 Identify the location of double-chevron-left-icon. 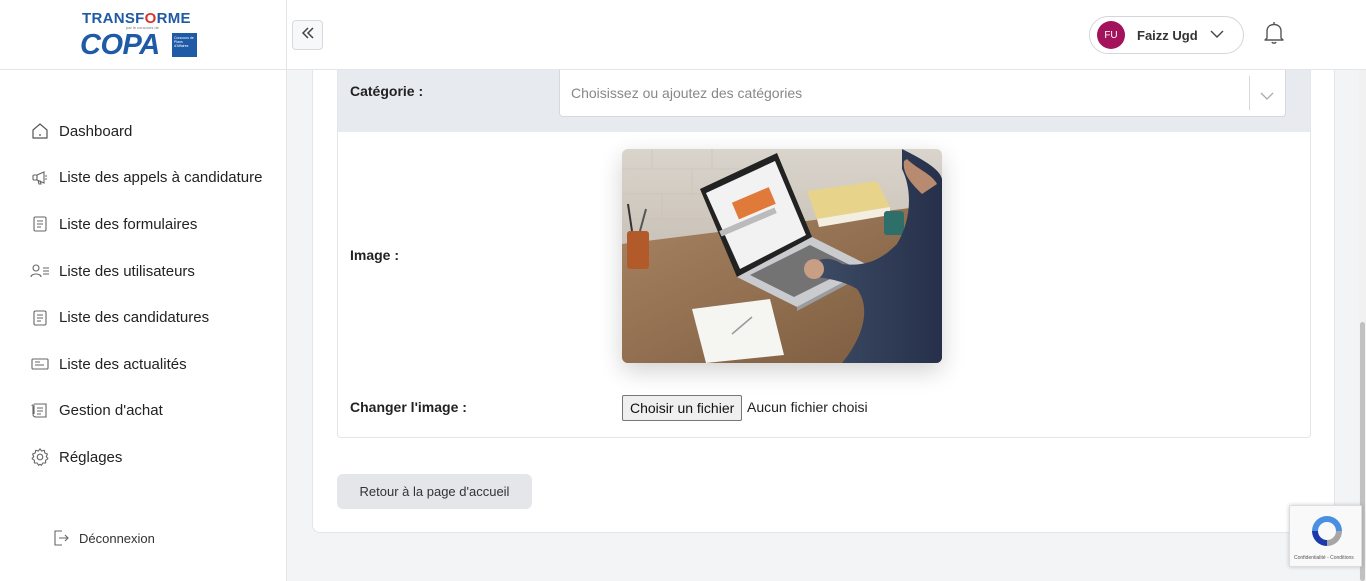
(308, 35).